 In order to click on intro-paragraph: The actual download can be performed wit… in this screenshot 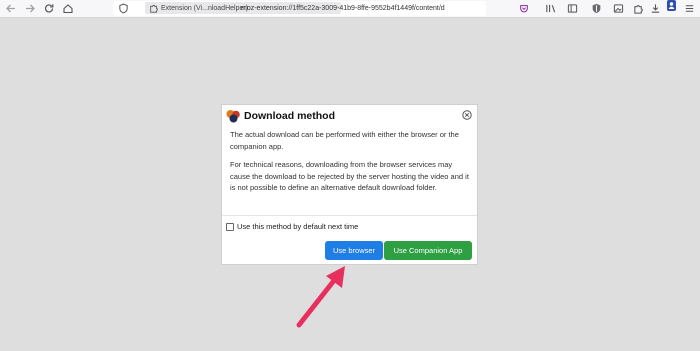, I will do `click(344, 140)`.